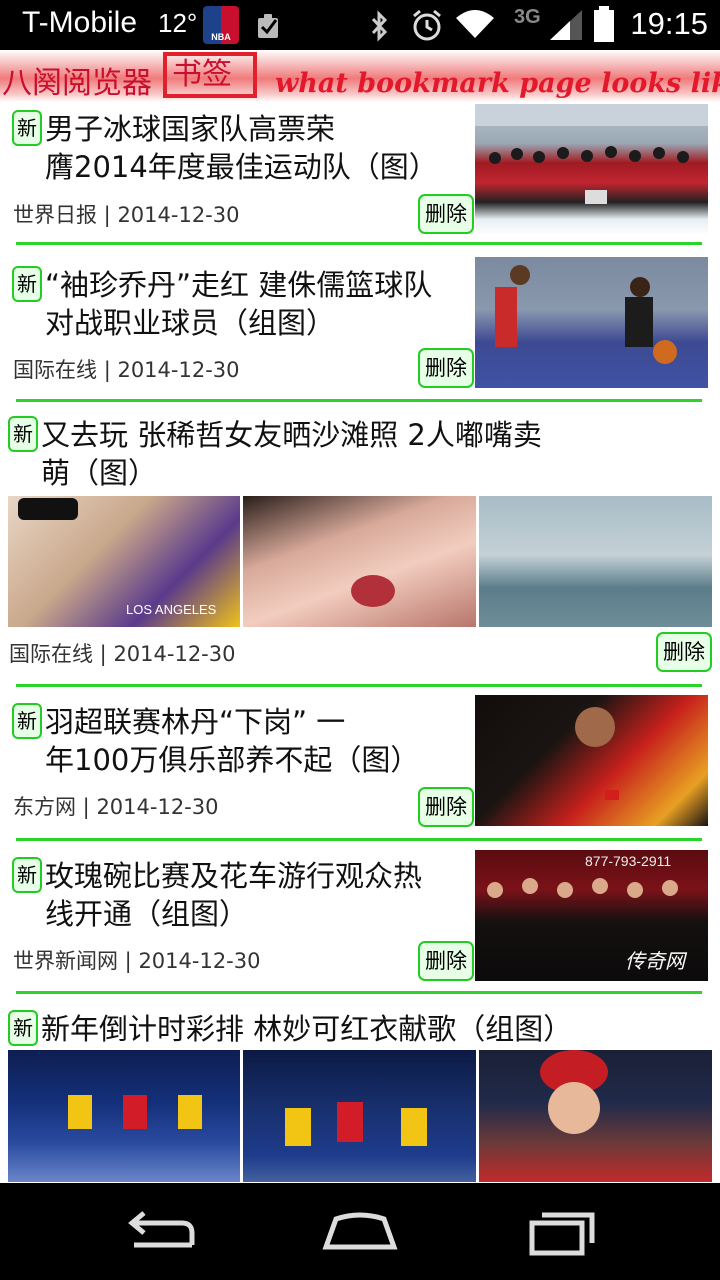  Describe the element at coordinates (628, 861) in the screenshot. I see `phone-number-text: 877-793-2911` at that location.